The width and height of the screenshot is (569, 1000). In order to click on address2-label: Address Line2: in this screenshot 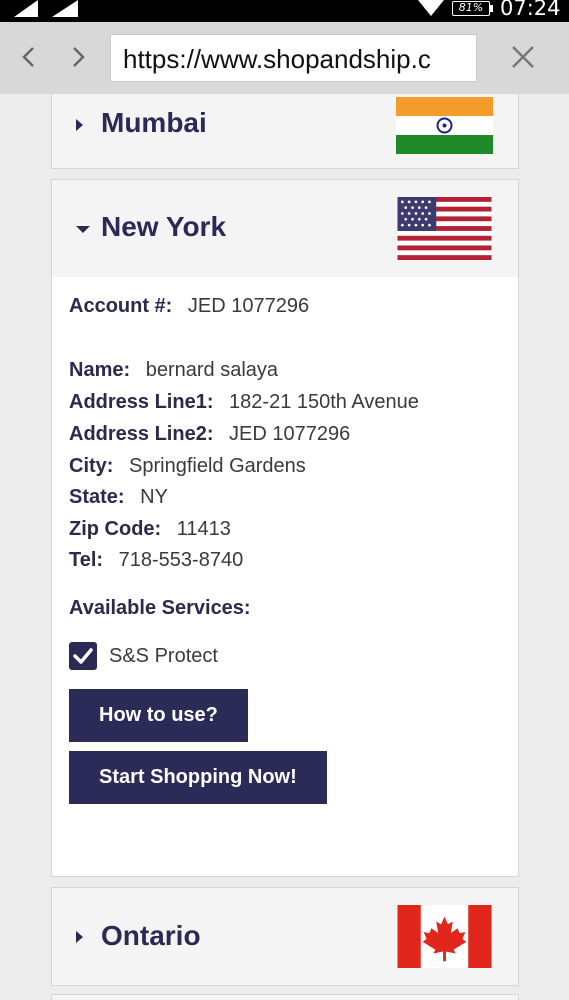, I will do `click(141, 434)`.